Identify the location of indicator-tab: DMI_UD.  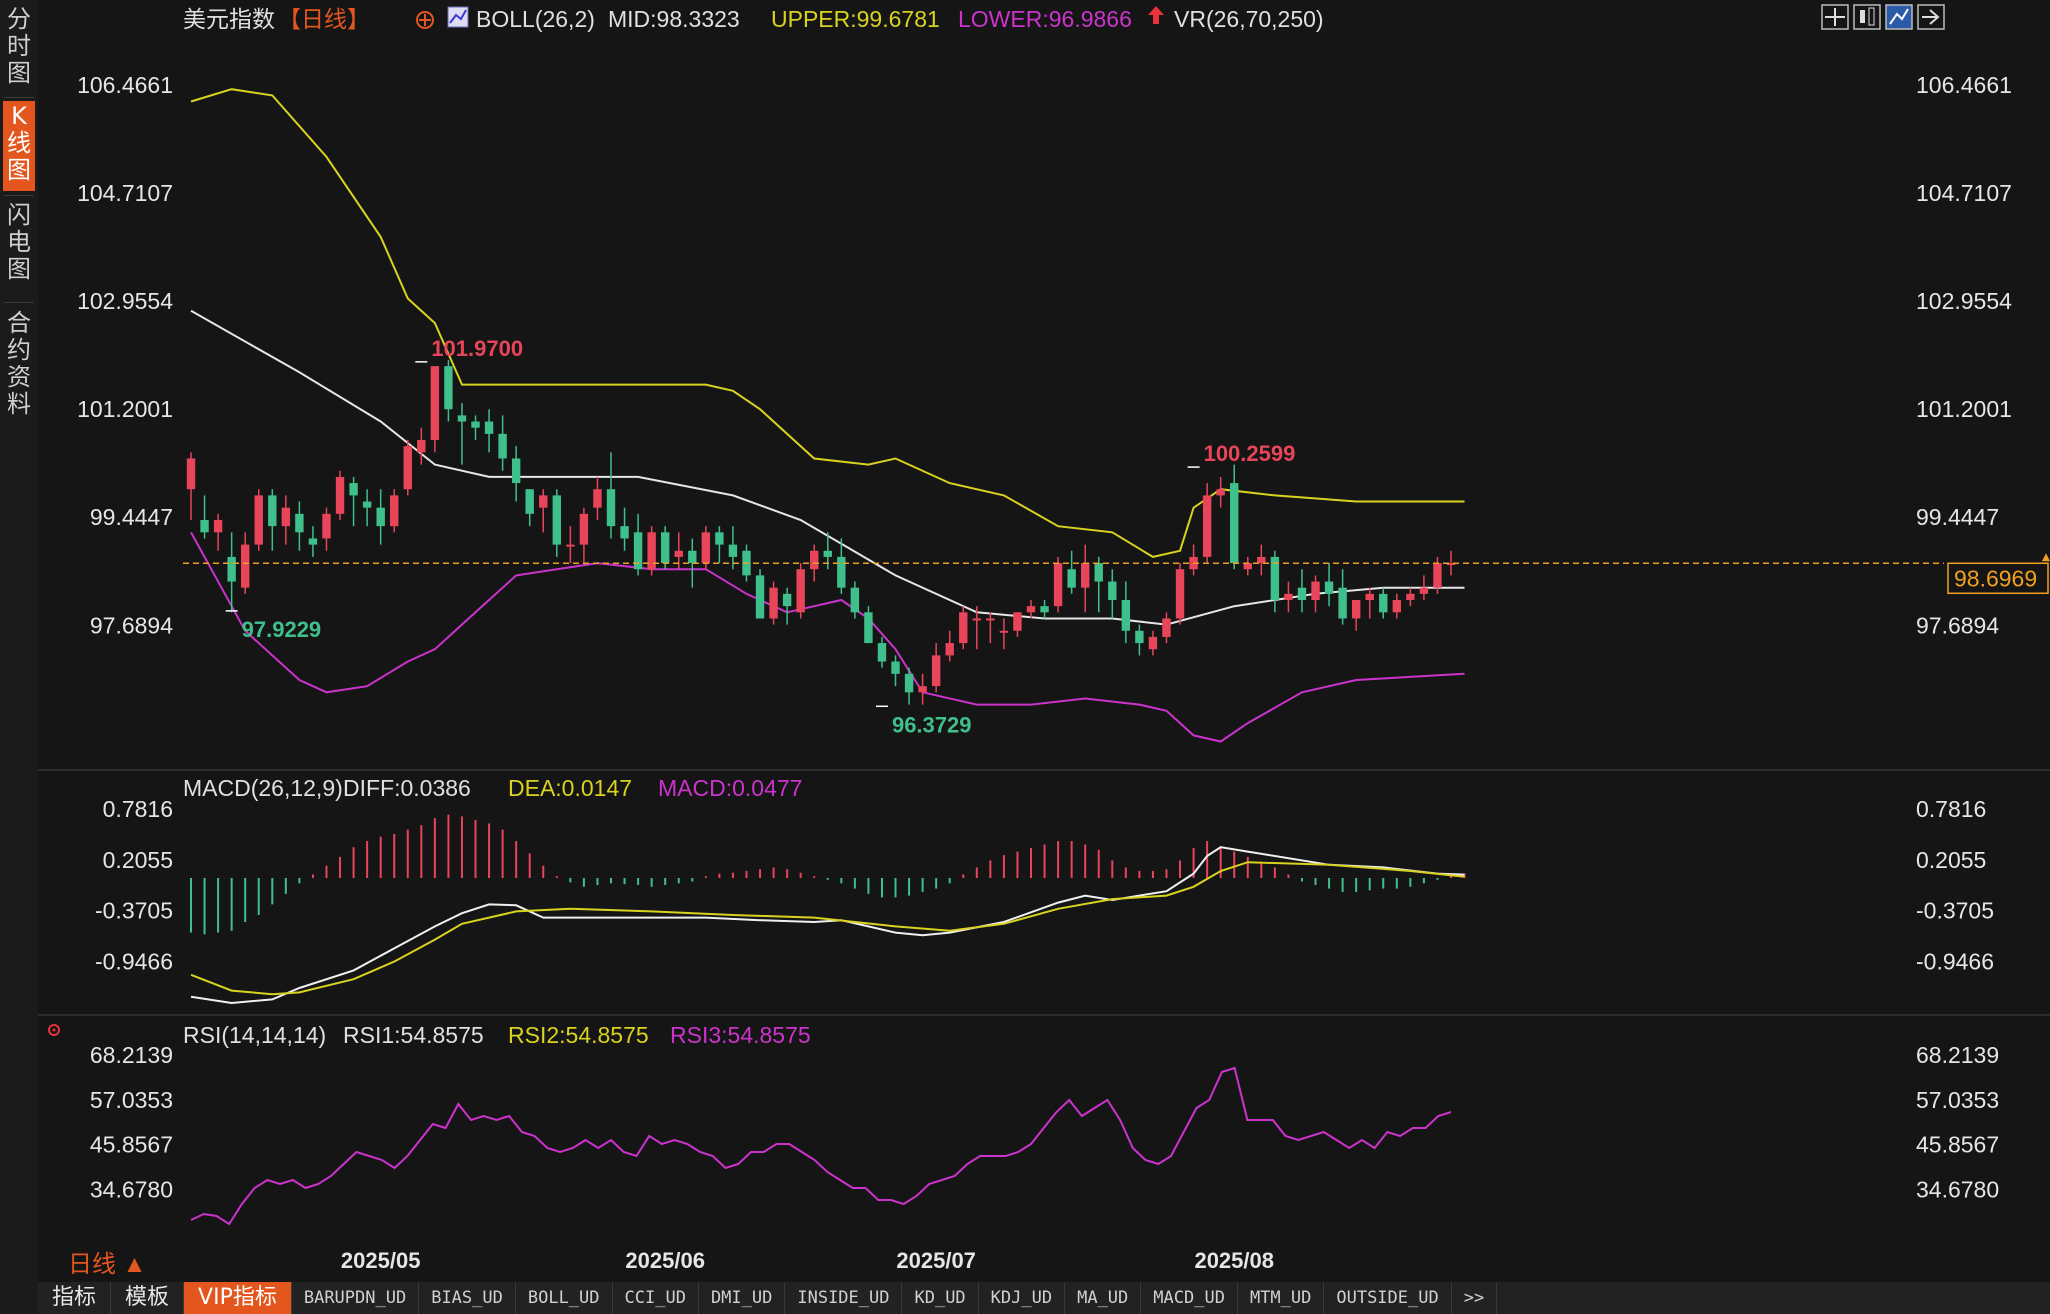
(742, 1298).